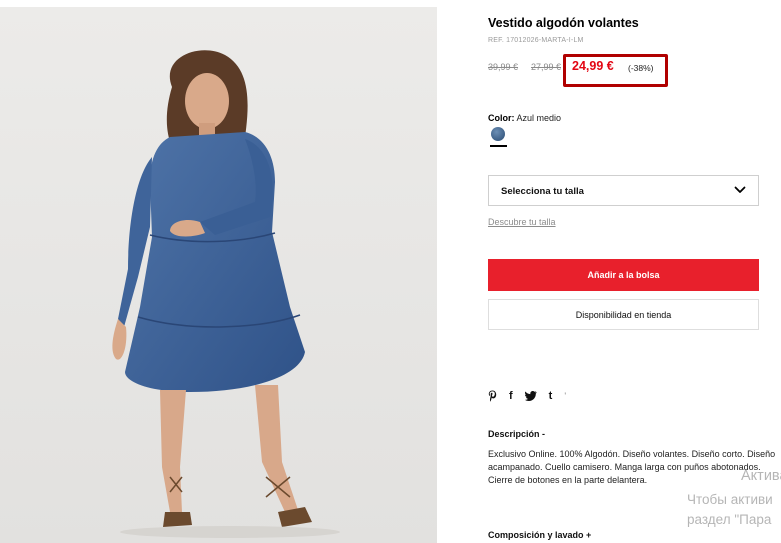 The width and height of the screenshot is (781, 543). What do you see at coordinates (539, 535) in the screenshot?
I see `composition-title: Composición y lavado +` at bounding box center [539, 535].